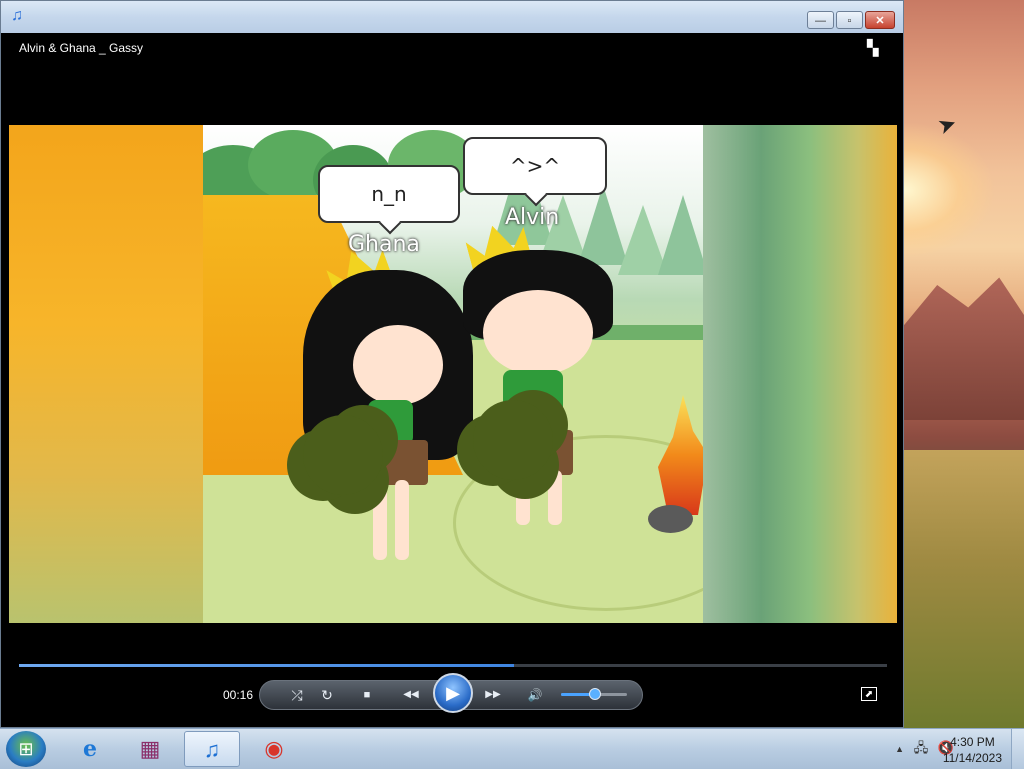 The height and width of the screenshot is (769, 1024). I want to click on minimize-button: —, so click(820, 20).